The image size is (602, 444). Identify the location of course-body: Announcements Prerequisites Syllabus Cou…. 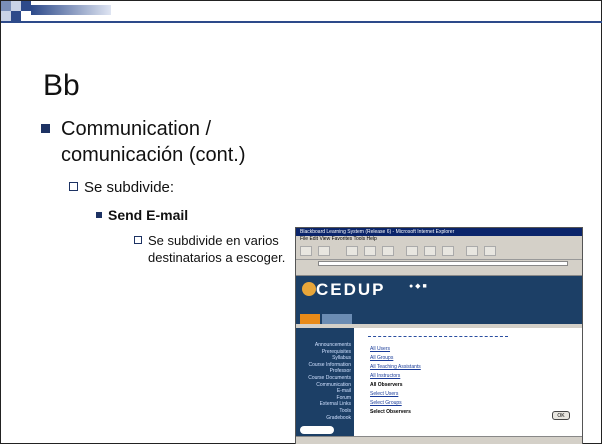
(439, 383).